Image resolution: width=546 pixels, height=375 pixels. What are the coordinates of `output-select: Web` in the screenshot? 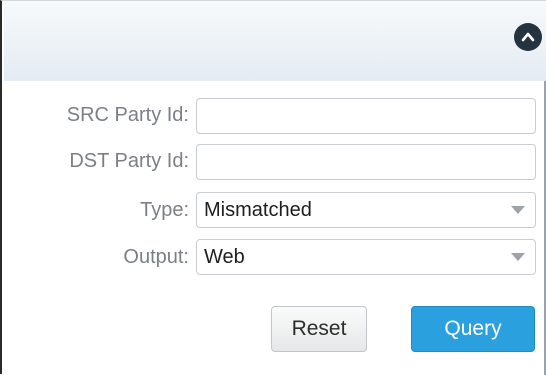 It's located at (366, 257).